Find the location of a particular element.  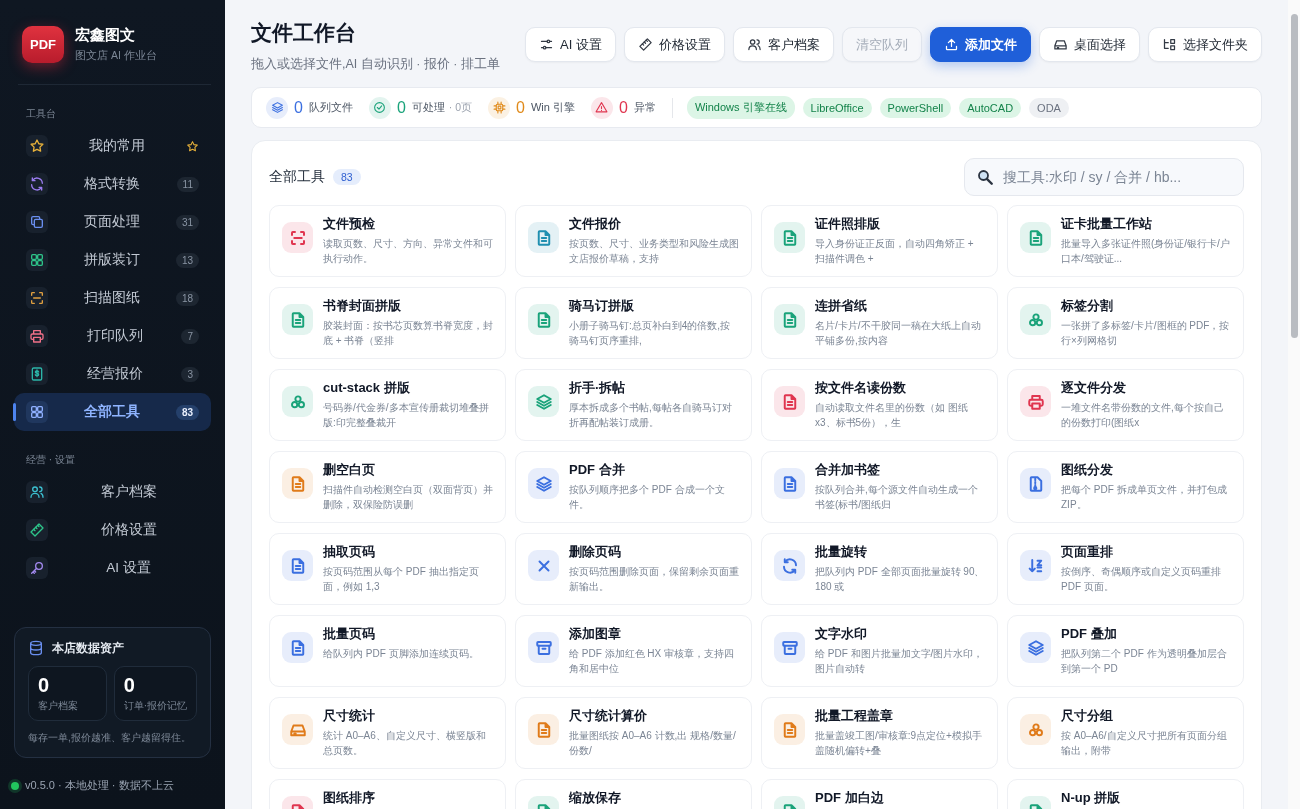

sidebar-item: 经营报价 3 is located at coordinates (112, 374).